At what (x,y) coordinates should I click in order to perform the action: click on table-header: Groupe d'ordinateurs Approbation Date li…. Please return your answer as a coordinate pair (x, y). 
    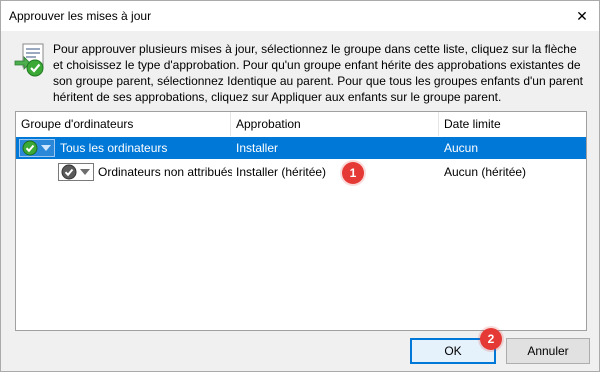
    Looking at the image, I should click on (301, 124).